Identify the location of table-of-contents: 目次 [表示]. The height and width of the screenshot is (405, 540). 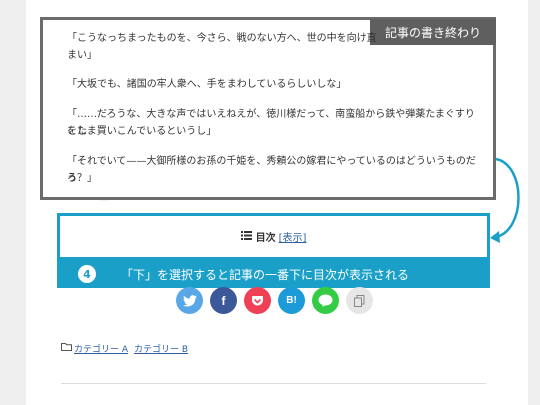
(273, 236).